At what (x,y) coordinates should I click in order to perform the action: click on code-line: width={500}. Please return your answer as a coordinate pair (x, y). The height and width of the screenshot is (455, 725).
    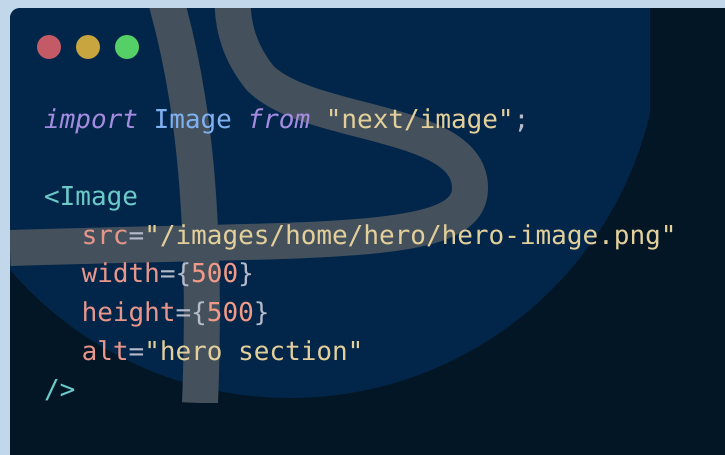
    Looking at the image, I should click on (168, 275).